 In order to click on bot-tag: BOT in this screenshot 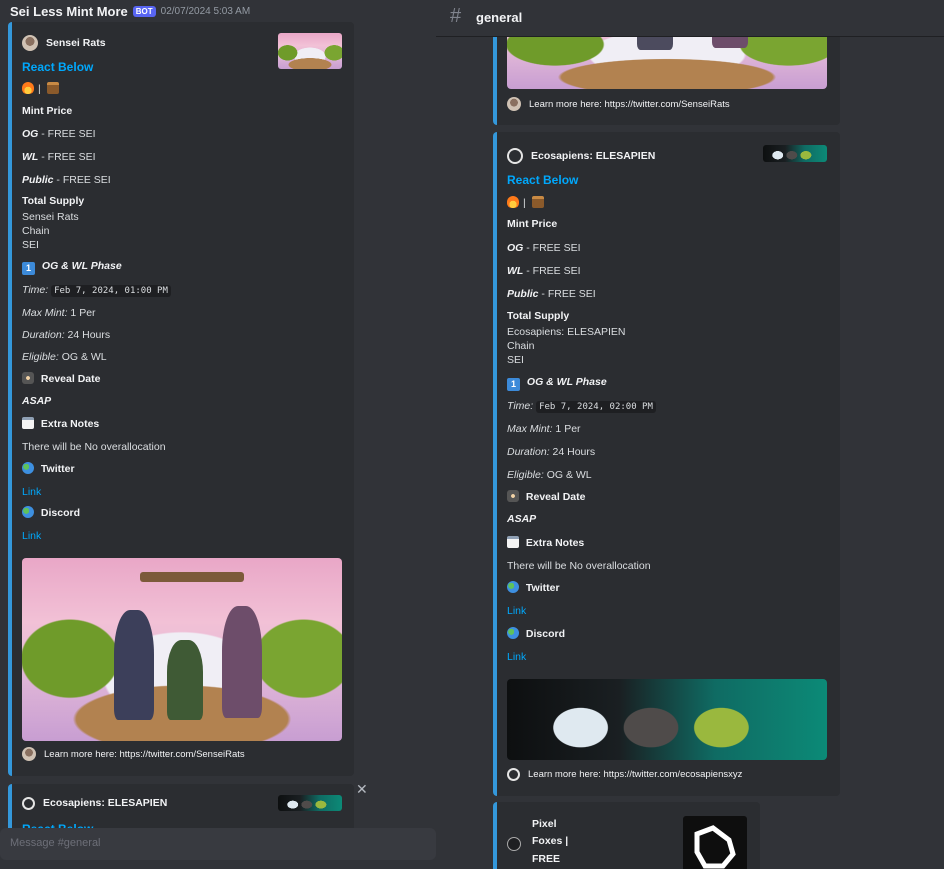, I will do `click(144, 11)`.